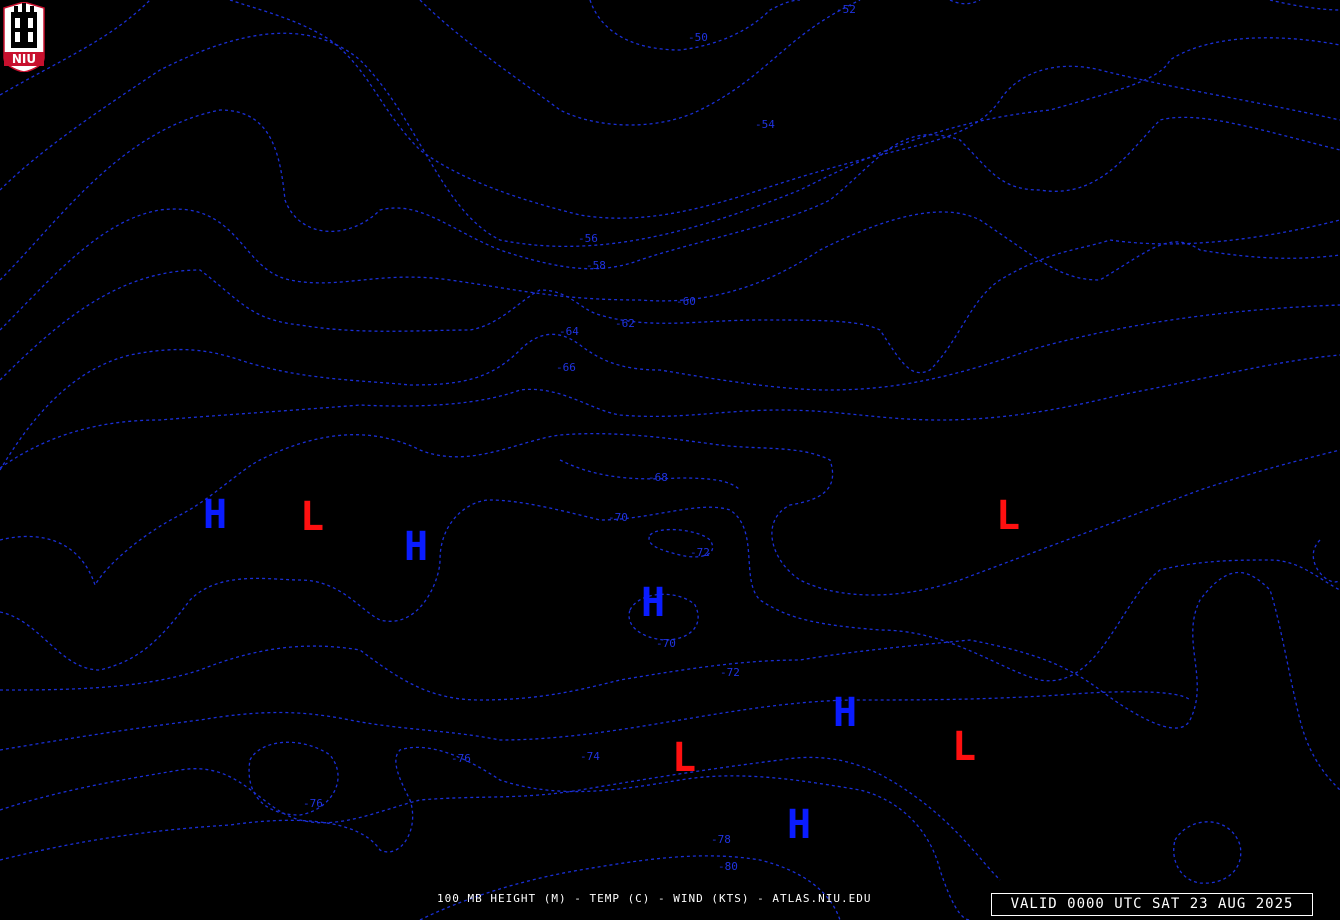 The height and width of the screenshot is (920, 1340). I want to click on isotherm-label: -52, so click(846, 9).